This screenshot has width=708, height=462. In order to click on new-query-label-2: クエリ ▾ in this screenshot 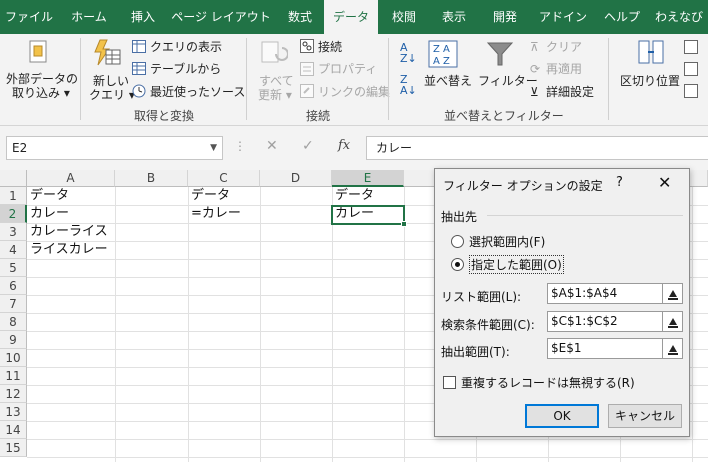, I will do `click(112, 95)`.